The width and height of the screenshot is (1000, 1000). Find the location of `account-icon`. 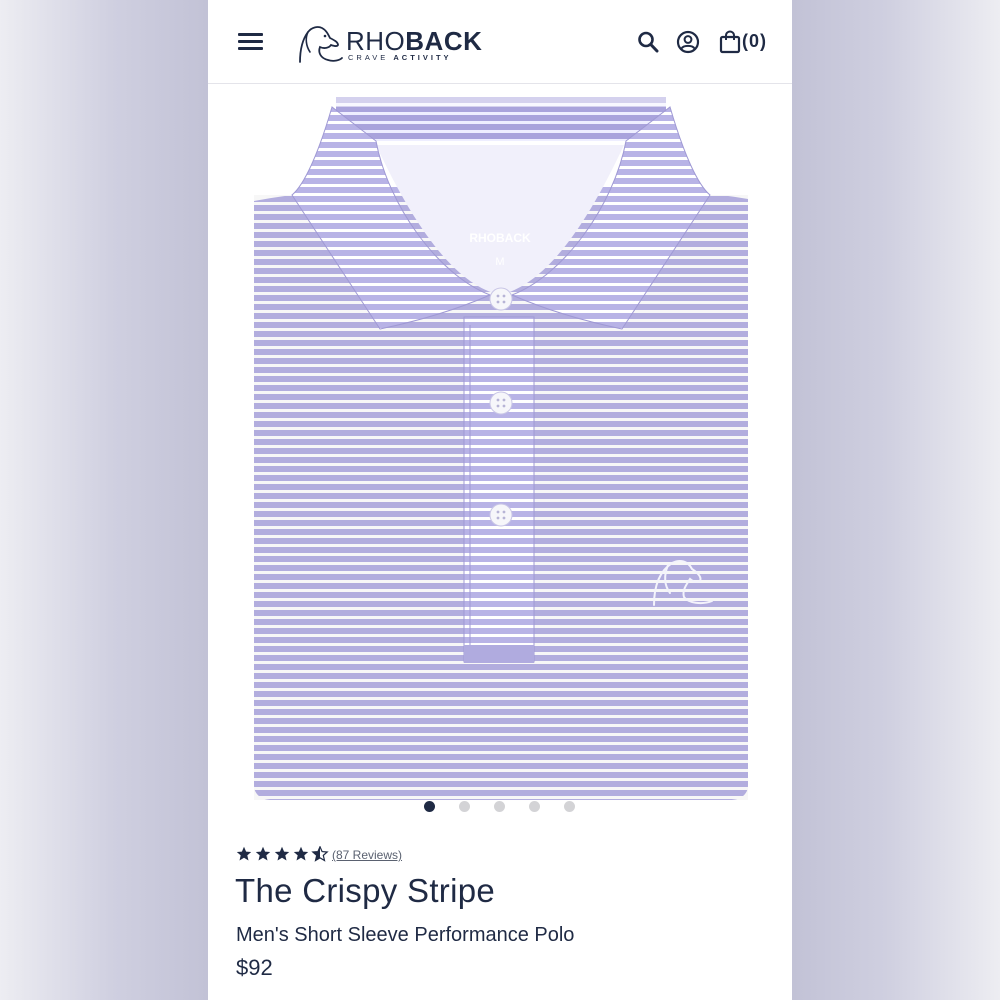

account-icon is located at coordinates (688, 42).